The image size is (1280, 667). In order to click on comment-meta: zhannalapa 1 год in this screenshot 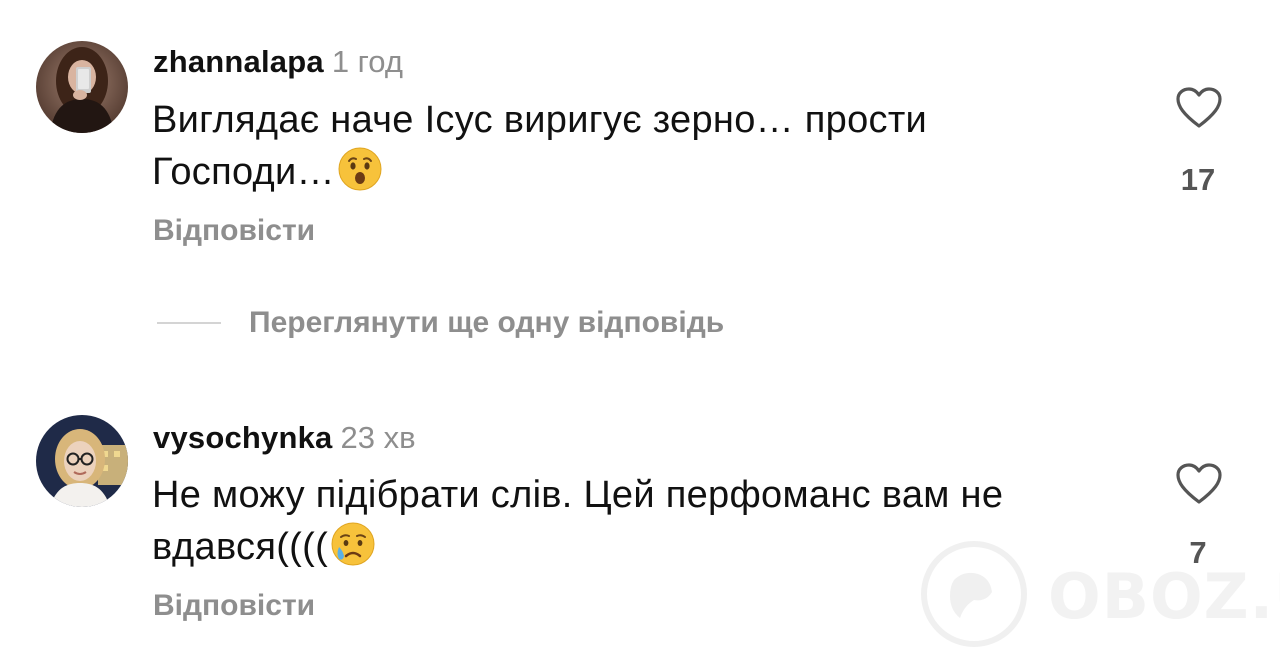, I will do `click(278, 62)`.